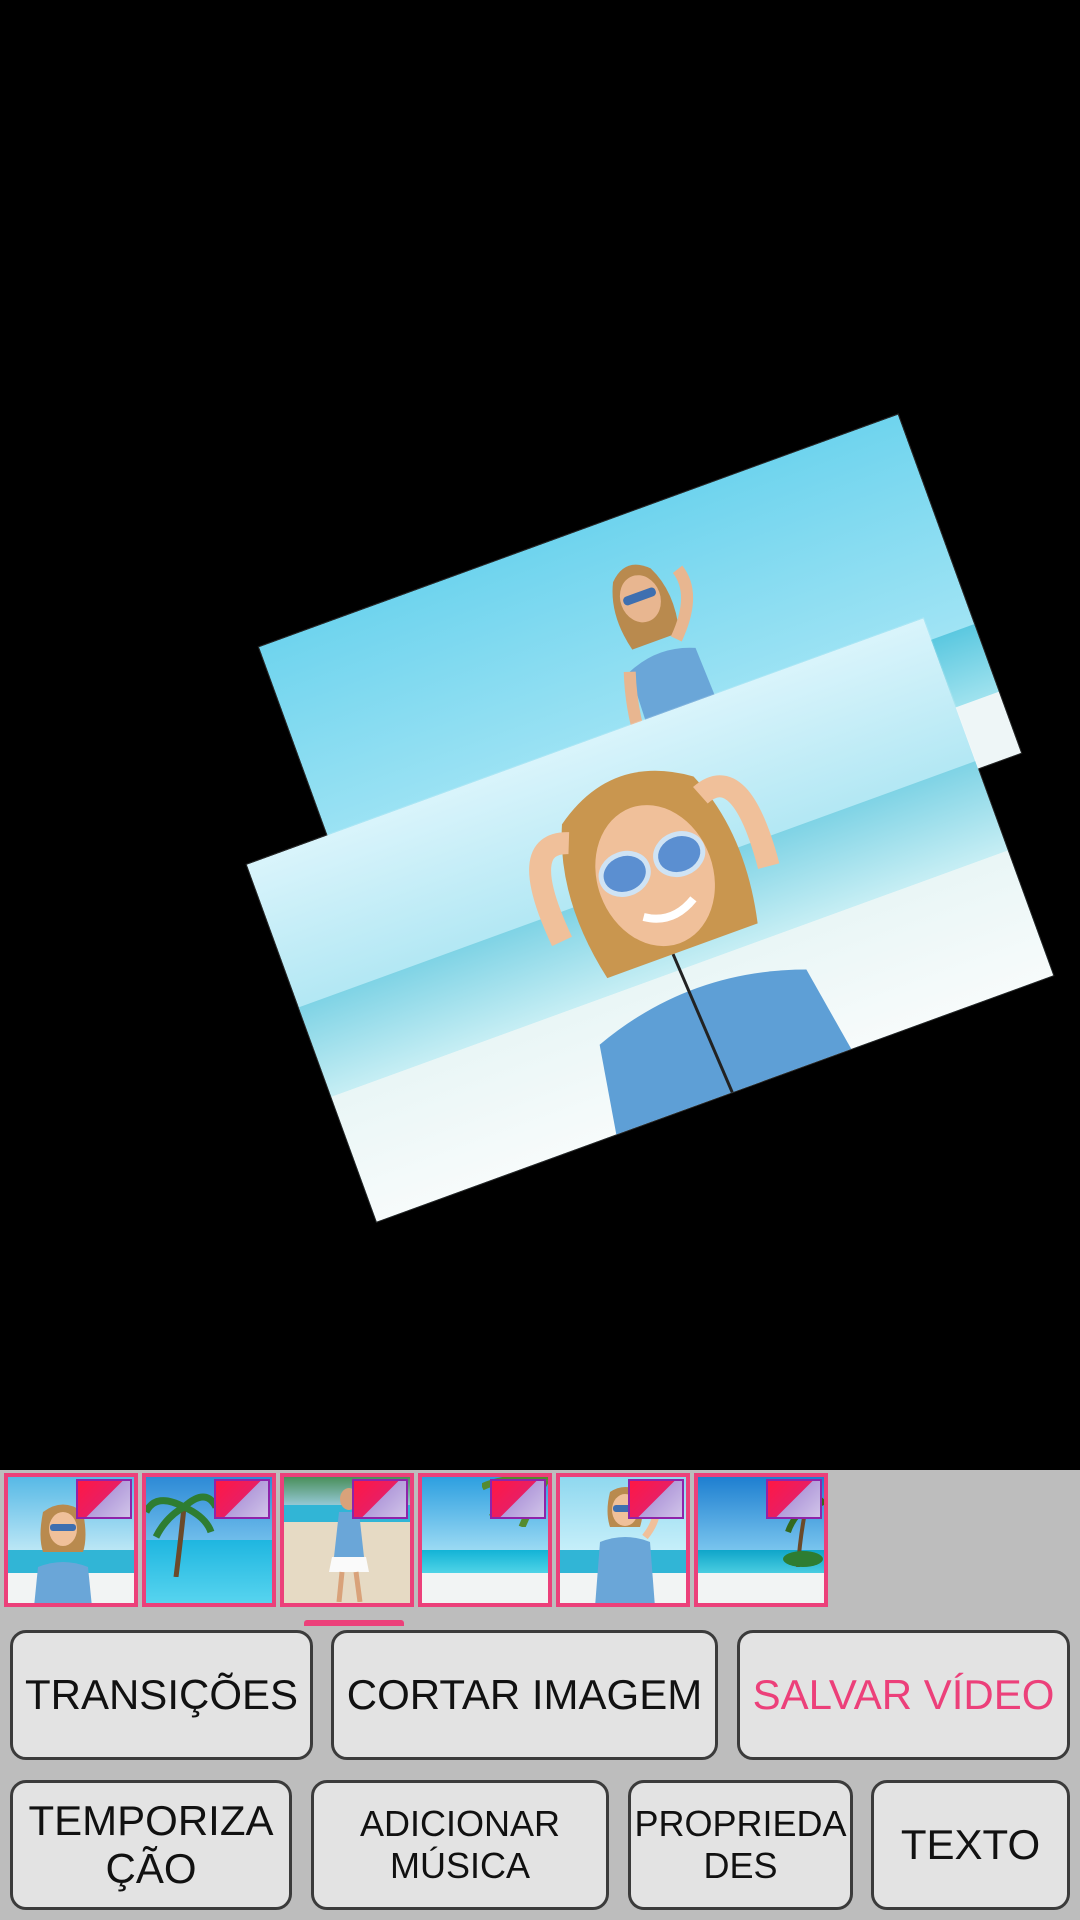 The image size is (1080, 1920). I want to click on palm-tree-icon, so click(181, 1535).